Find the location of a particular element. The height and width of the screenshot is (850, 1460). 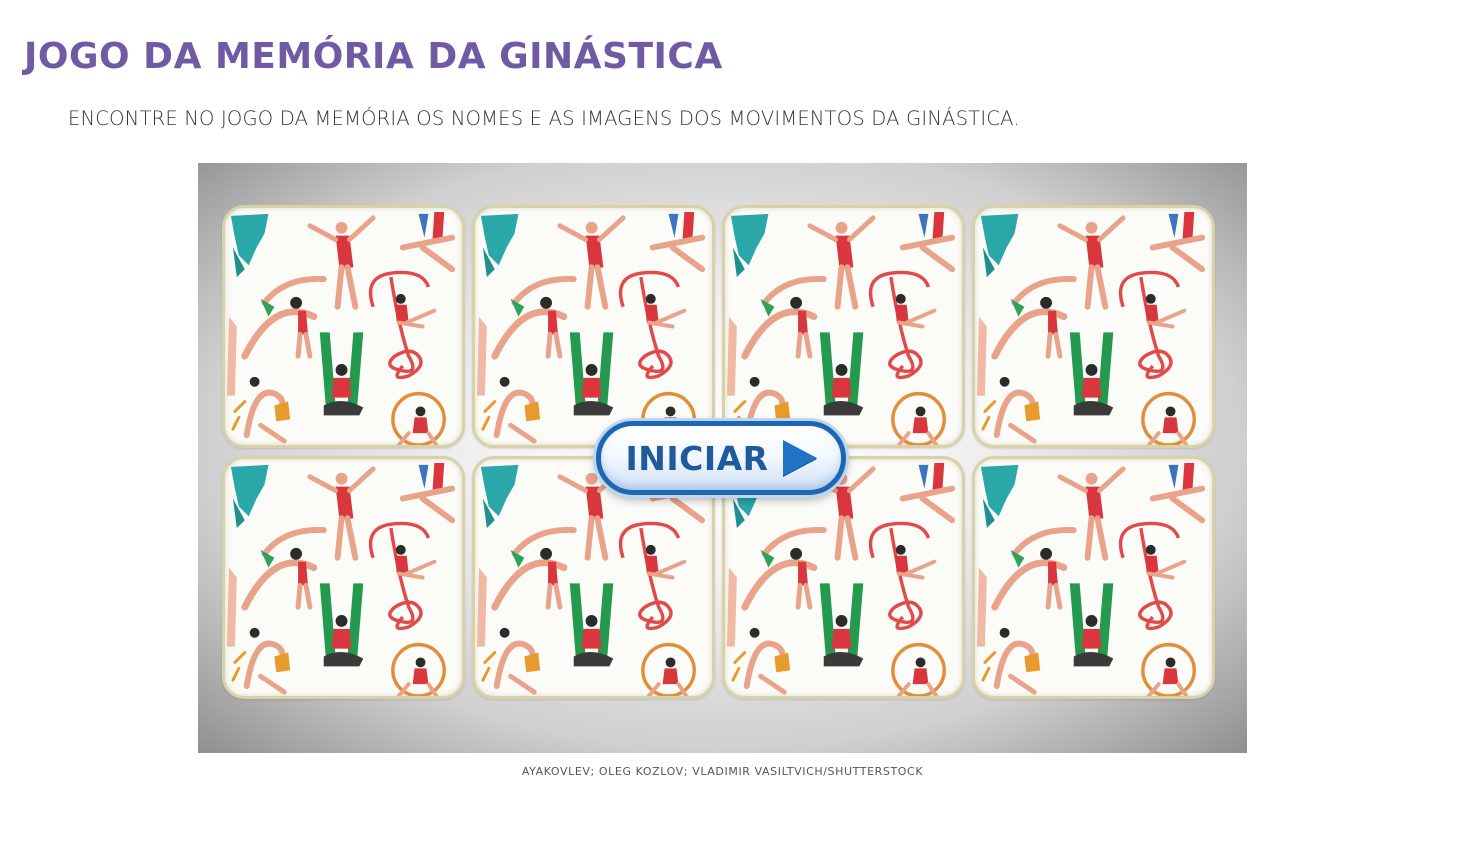

start-button-label: INICIAR is located at coordinates (697, 458).